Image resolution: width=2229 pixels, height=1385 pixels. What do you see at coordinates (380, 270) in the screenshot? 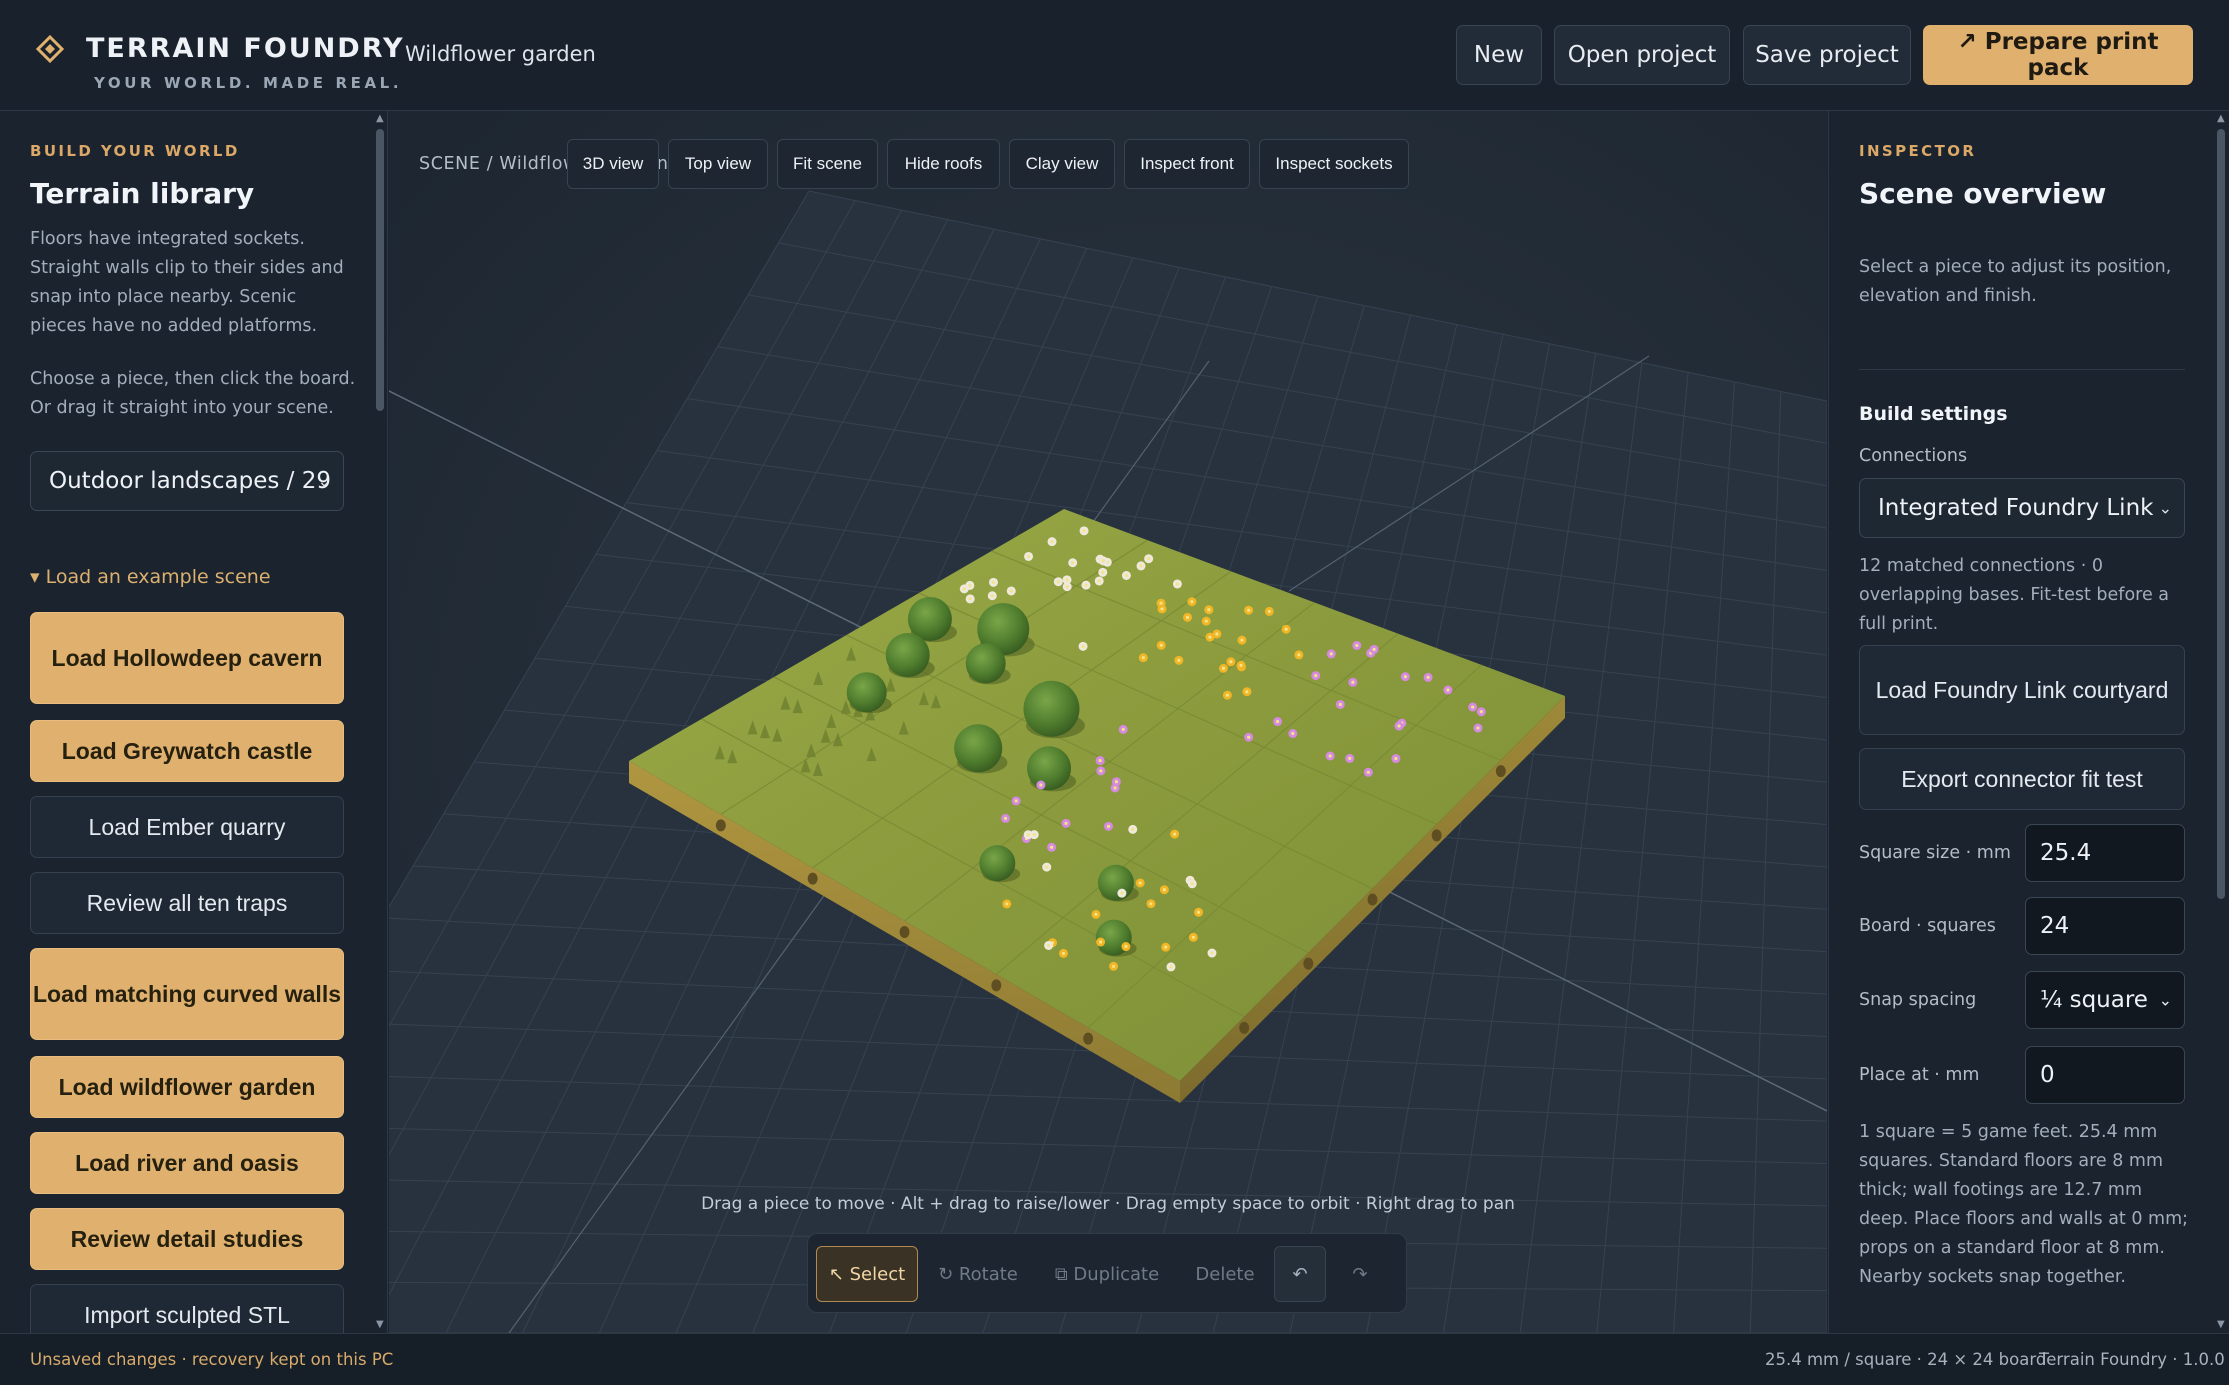
I see `left-scrollbar-thumb` at bounding box center [380, 270].